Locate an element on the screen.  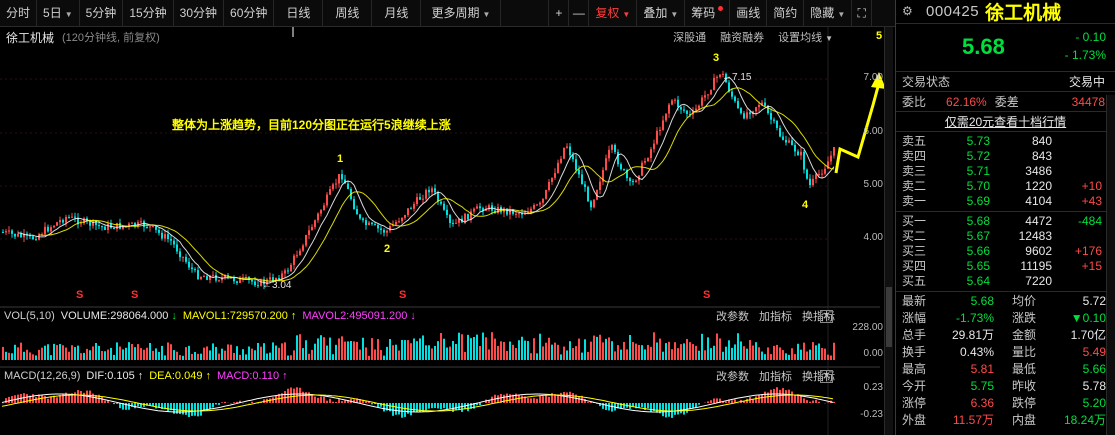
stock-name: 徐工机械 is located at coordinates (1023, 13).